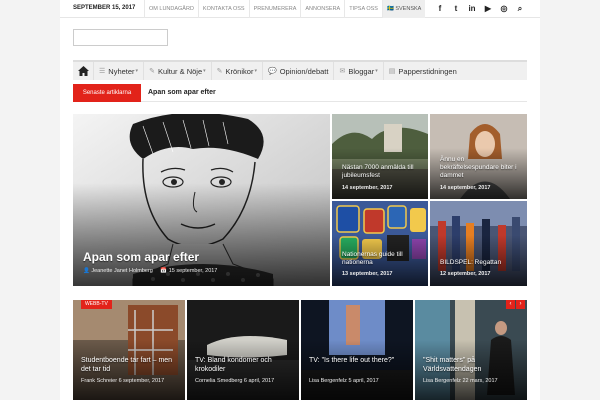 The width and height of the screenshot is (600, 400). What do you see at coordinates (465, 274) in the screenshot?
I see `tile-date: 12 september, 2017` at bounding box center [465, 274].